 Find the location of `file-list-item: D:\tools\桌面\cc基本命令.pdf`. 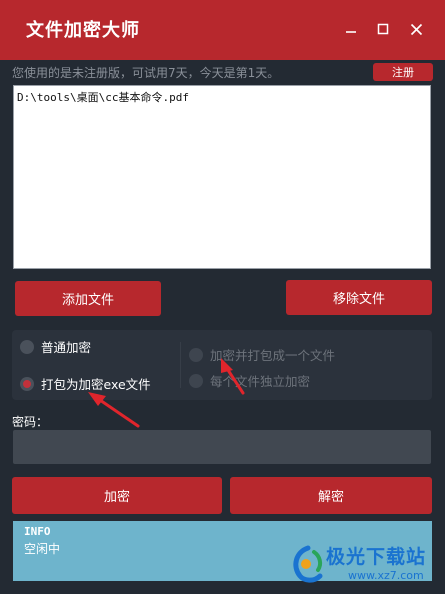

file-list-item: D:\tools\桌面\cc基本命令.pdf is located at coordinates (222, 97).